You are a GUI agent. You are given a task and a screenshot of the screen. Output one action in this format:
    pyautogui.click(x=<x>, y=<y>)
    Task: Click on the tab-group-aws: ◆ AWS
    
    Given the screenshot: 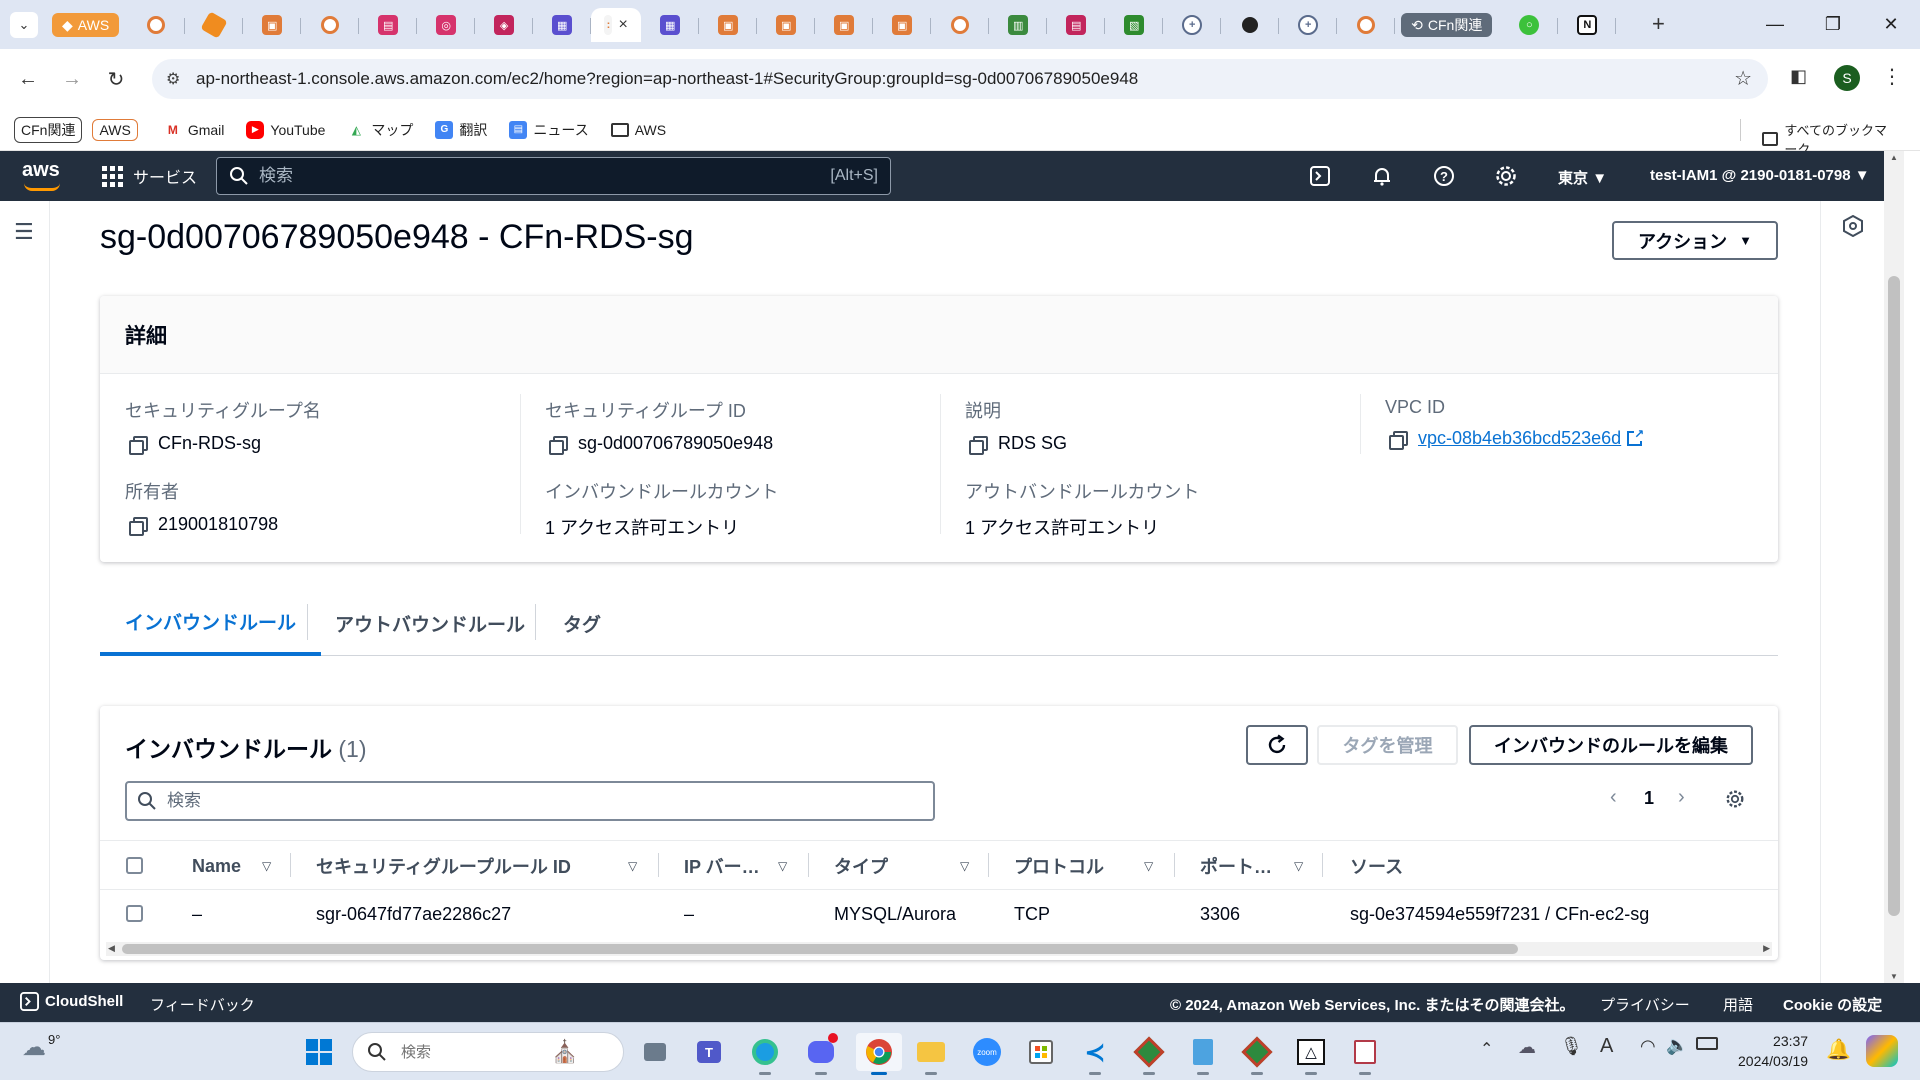 What is the action you would take?
    pyautogui.click(x=86, y=25)
    